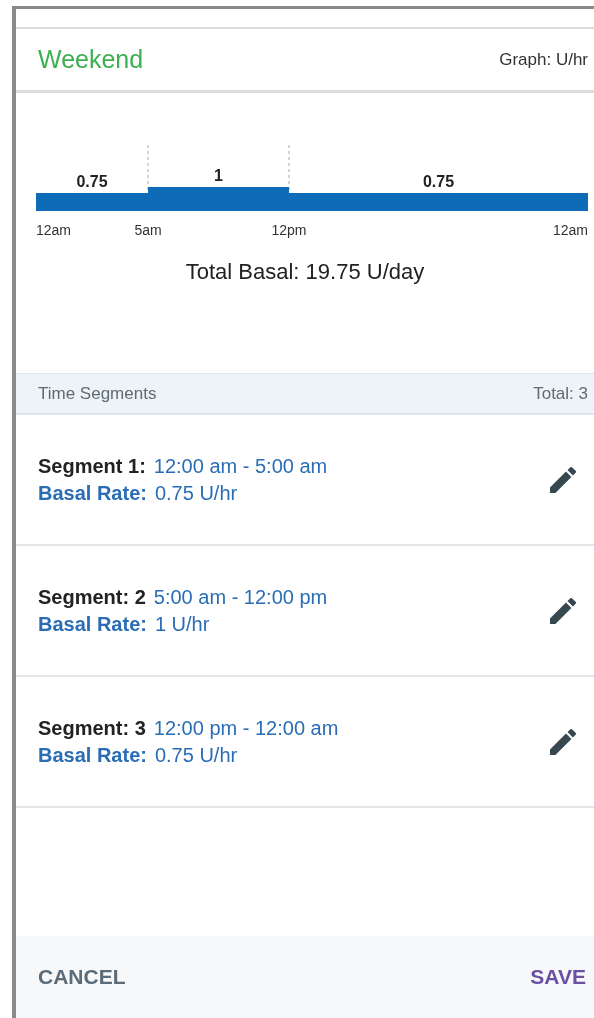 Image resolution: width=594 pixels, height=1018 pixels. What do you see at coordinates (305, 272) in the screenshot?
I see `total-basal-text: Total Basal: 19.75 U/day` at bounding box center [305, 272].